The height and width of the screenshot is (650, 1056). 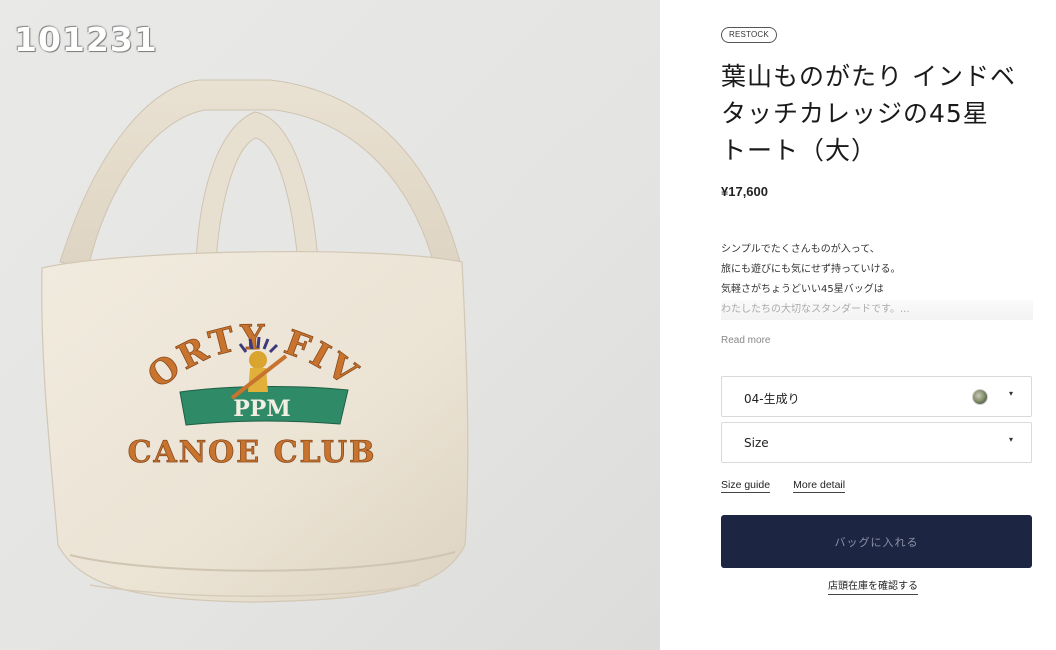 I want to click on read-more-link: Read more, so click(x=745, y=340).